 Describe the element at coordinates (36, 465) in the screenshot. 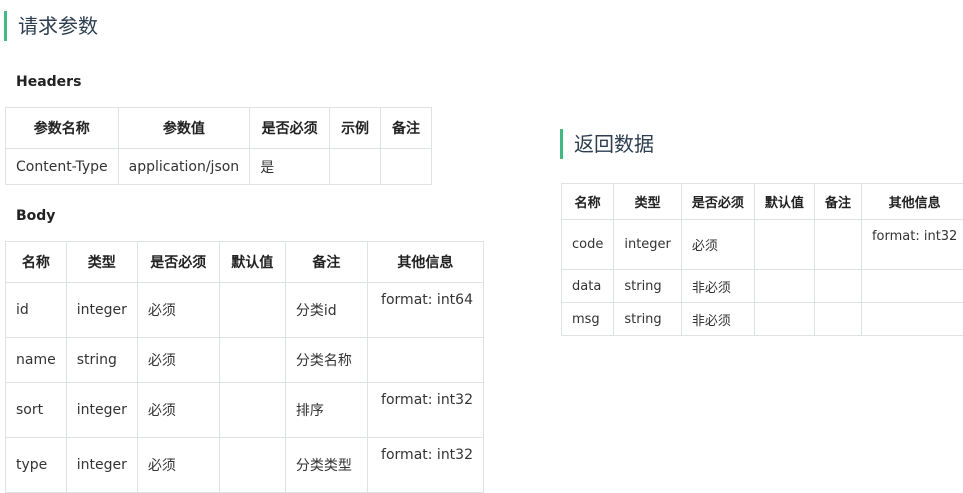

I see `table-cell: type` at that location.